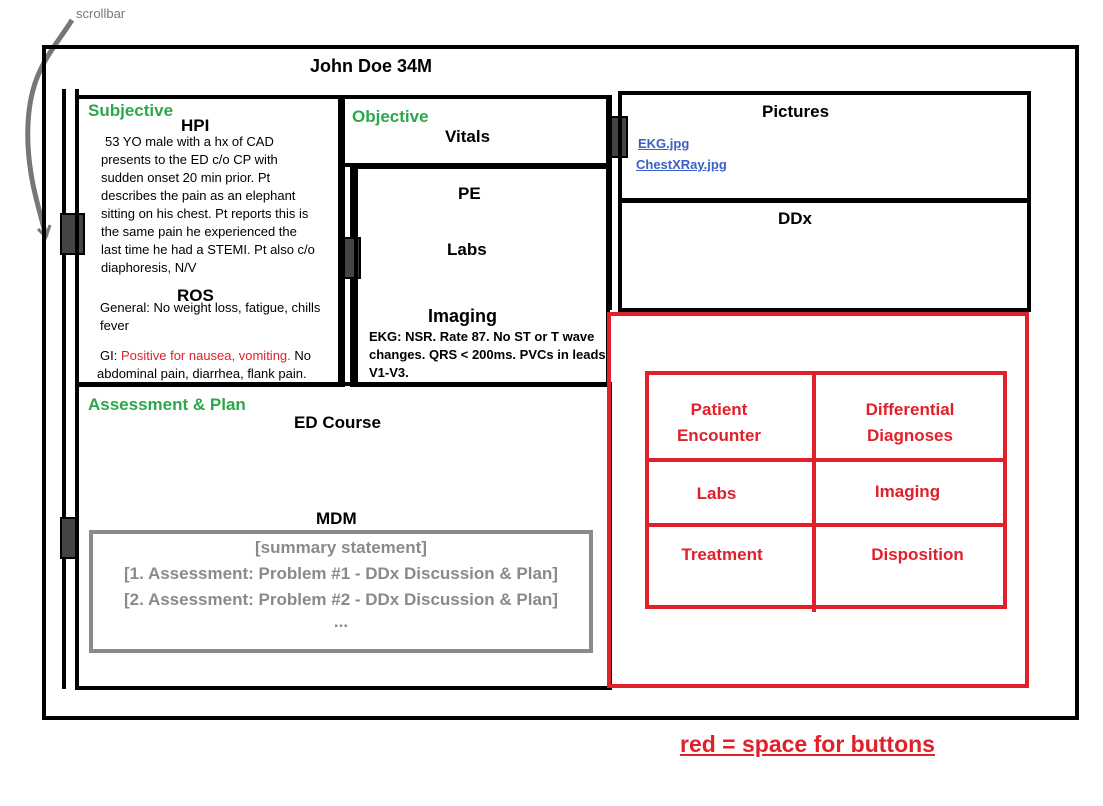 The image size is (1103, 806). I want to click on button-grid-vertical-divider, so click(814, 491).